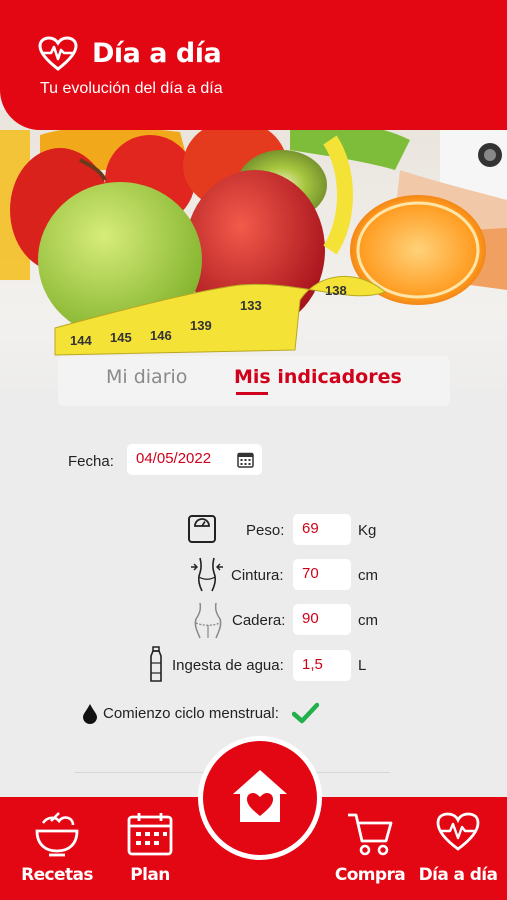 This screenshot has height=900, width=507. Describe the element at coordinates (146, 377) in the screenshot. I see `tab-mi-diario: Mi diario` at that location.